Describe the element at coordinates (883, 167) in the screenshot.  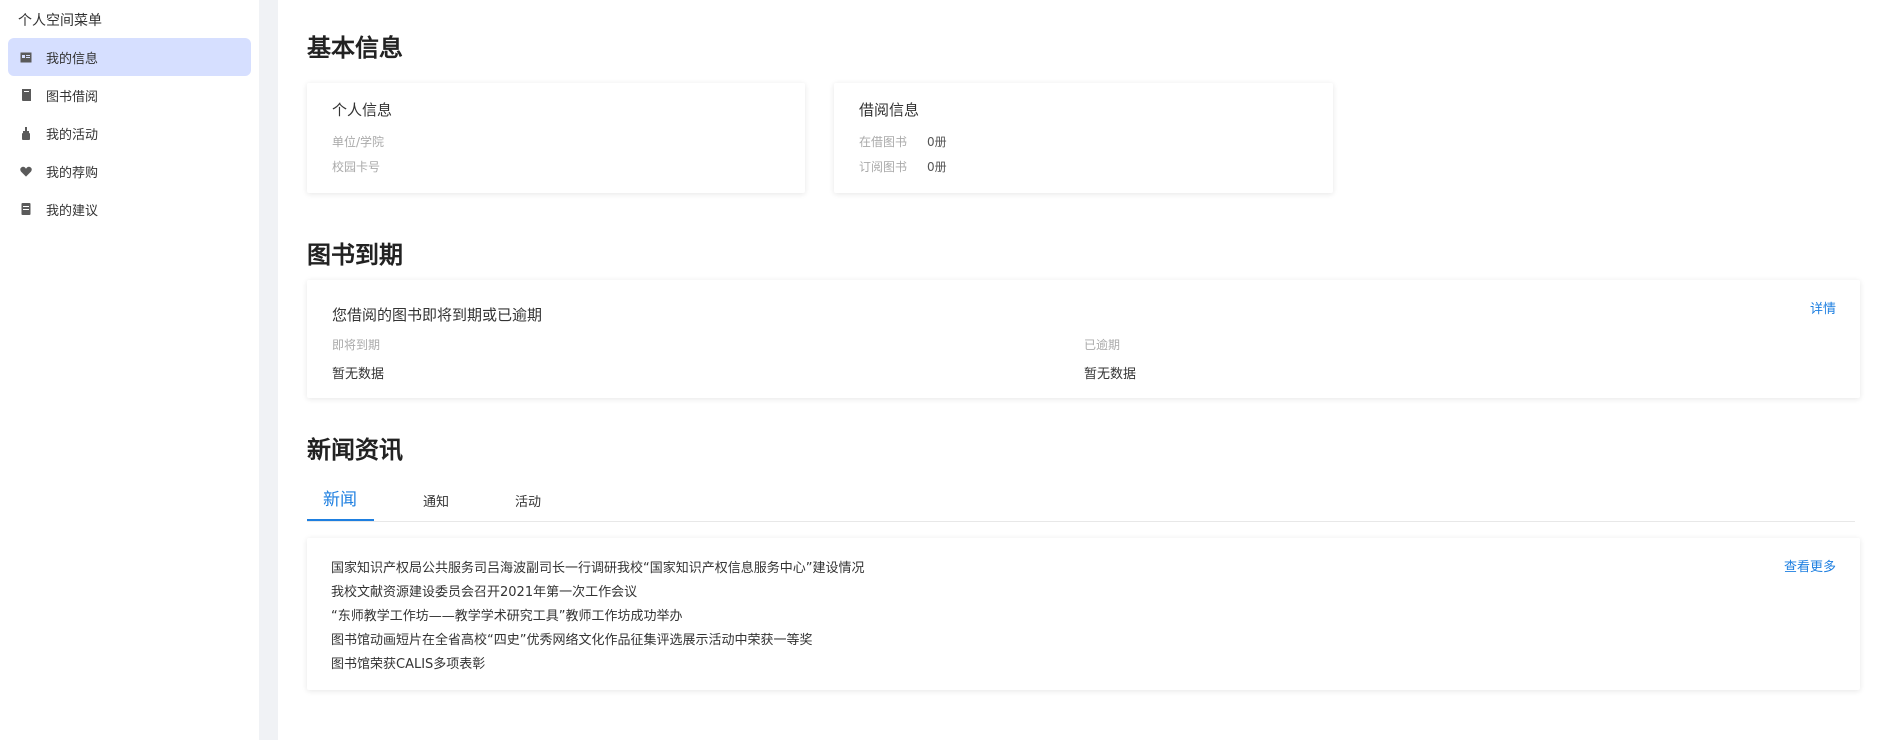
I see `reserved-label: 订阅图书` at that location.